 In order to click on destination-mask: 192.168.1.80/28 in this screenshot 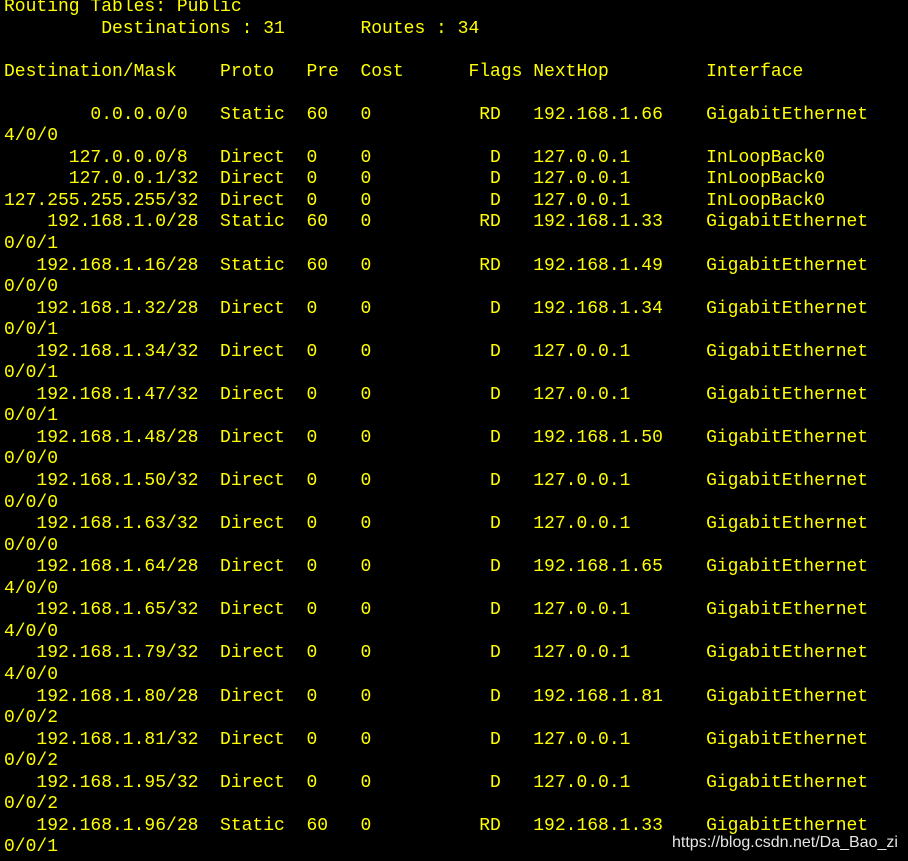, I will do `click(117, 696)`.